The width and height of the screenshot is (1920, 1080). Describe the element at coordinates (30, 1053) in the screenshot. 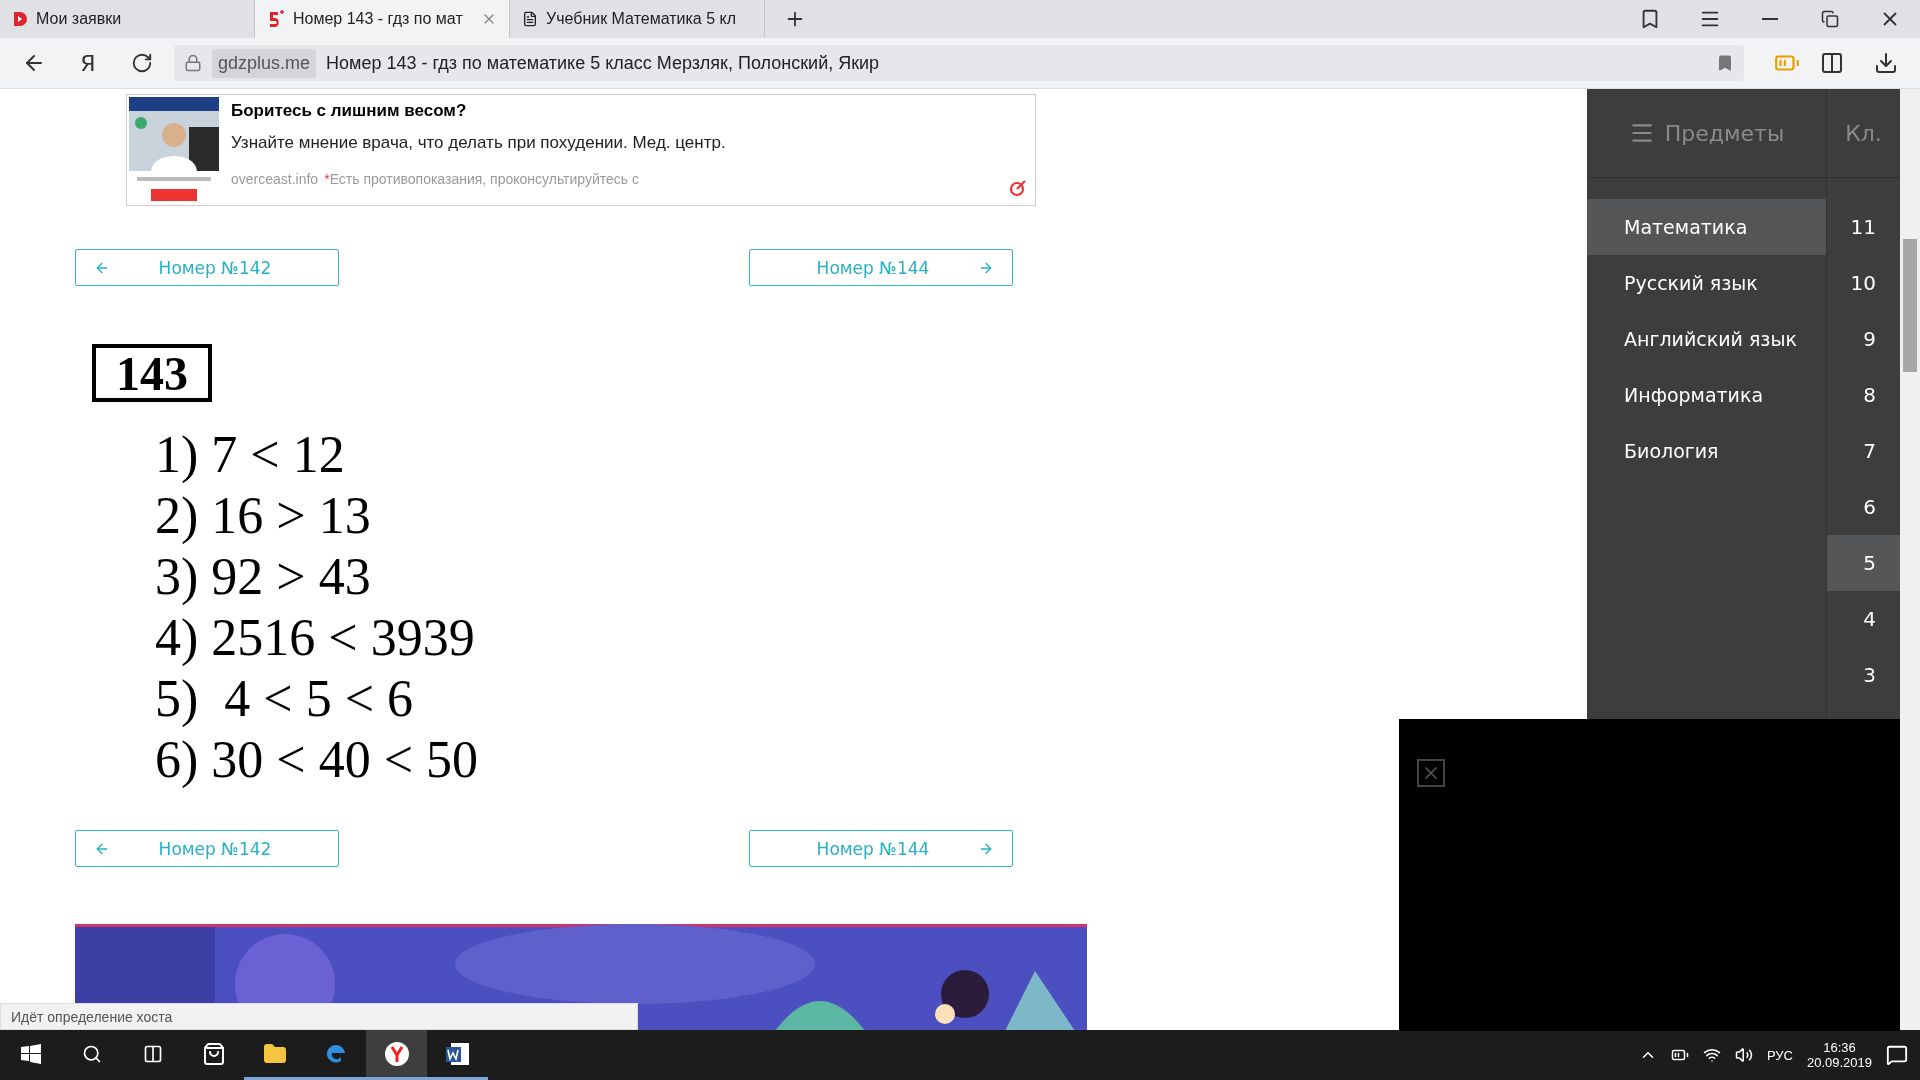

I see `windows-logo-icon` at that location.